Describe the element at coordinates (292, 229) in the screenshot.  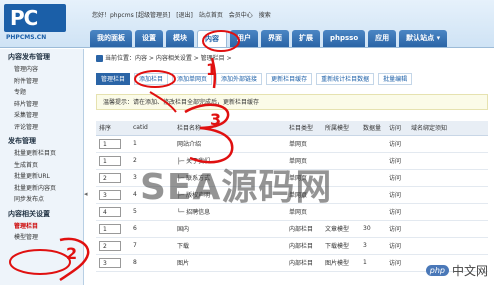
I see `table-row: 1 6 国内 内部栏目 文章模型 30 访问` at that location.